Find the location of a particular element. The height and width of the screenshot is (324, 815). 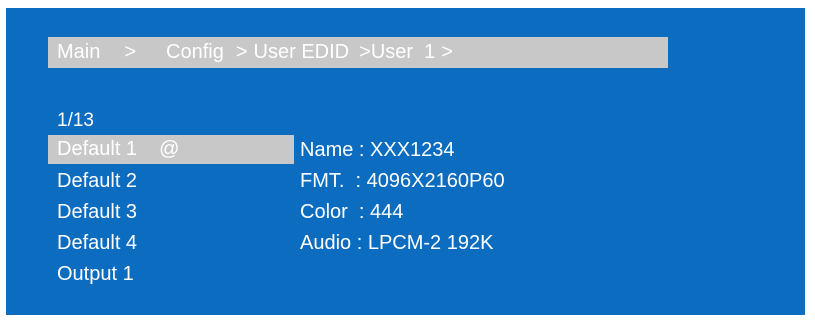

menu-item-label: Default 1 is located at coordinates (97, 149).